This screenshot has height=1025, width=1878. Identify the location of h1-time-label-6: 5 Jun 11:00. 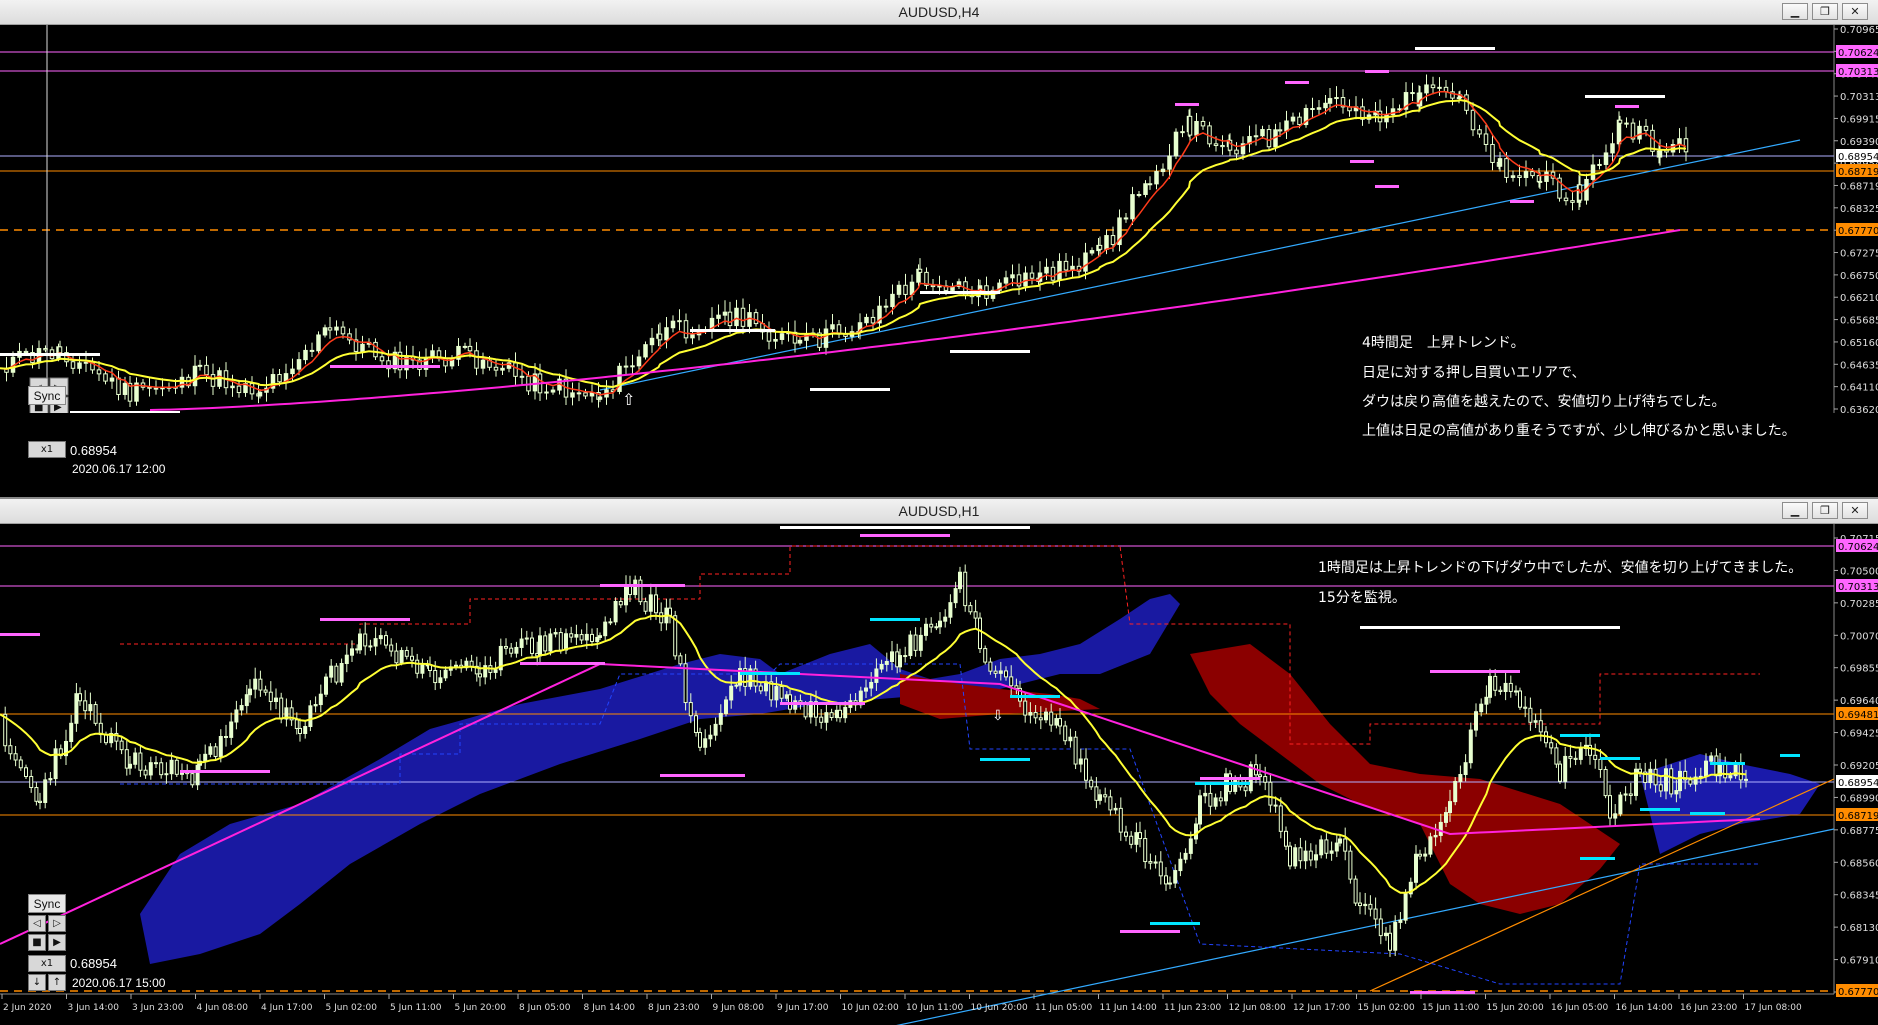
(416, 1008).